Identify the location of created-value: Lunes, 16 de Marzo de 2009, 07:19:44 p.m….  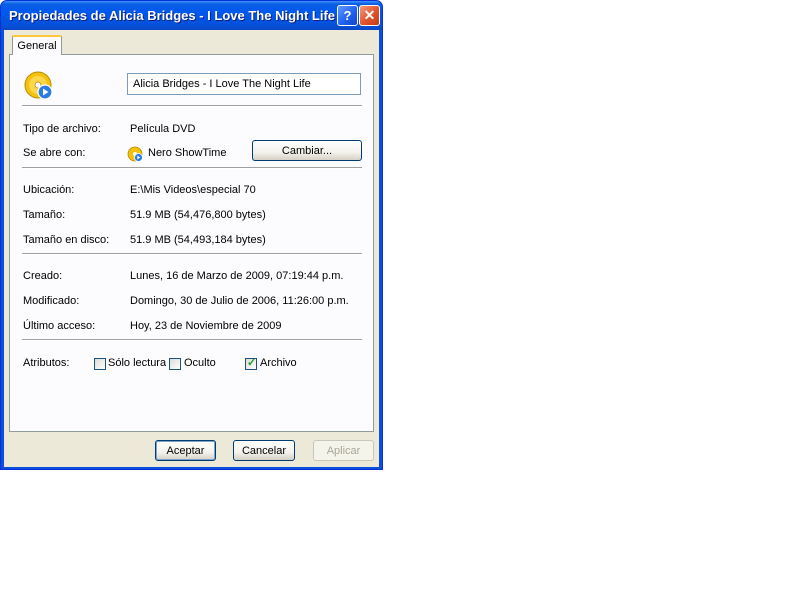
(237, 276).